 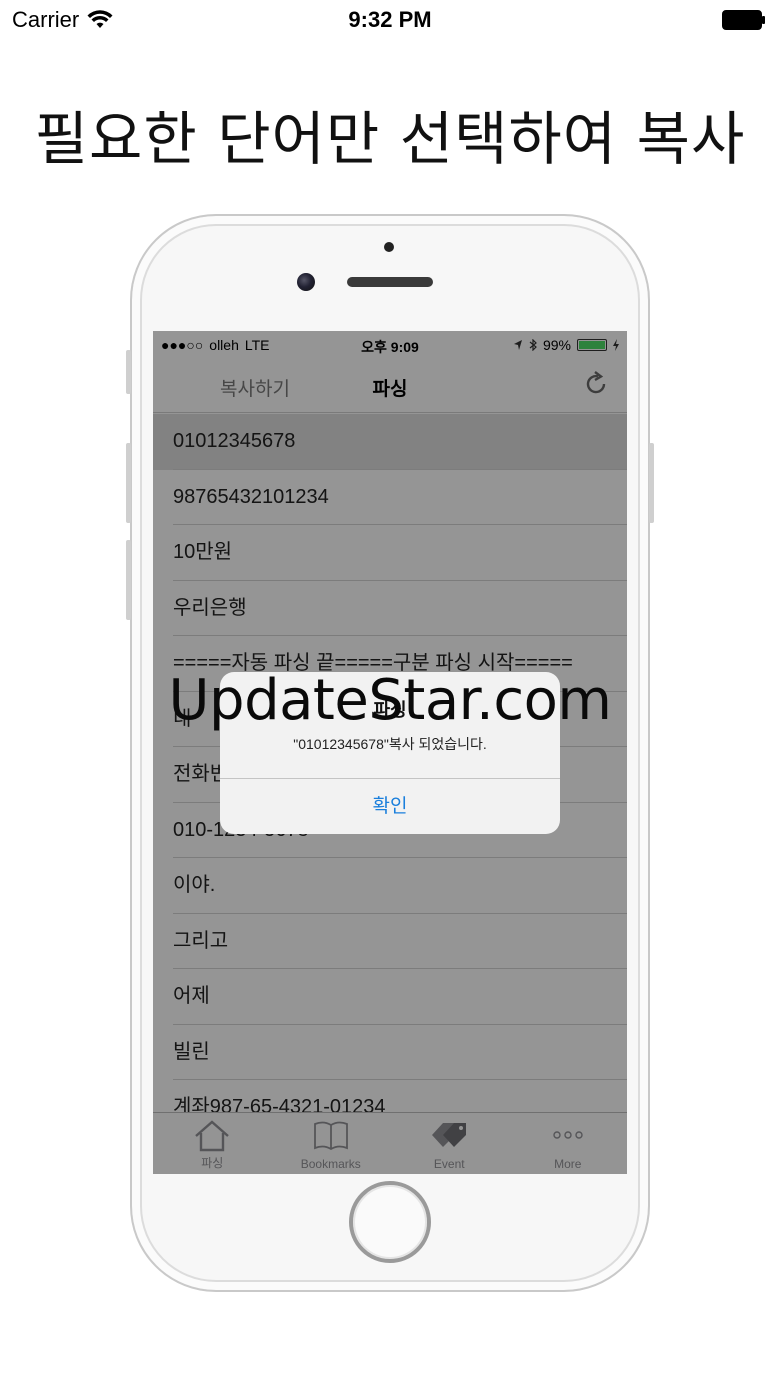 What do you see at coordinates (390, 806) in the screenshot?
I see `confirm-button: 확인` at bounding box center [390, 806].